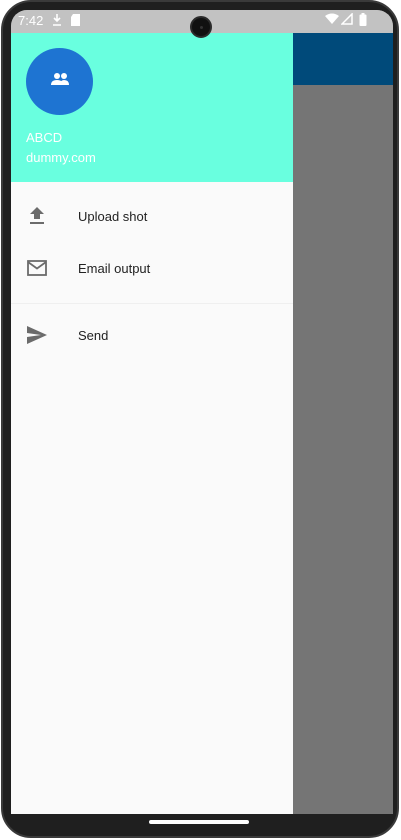 This screenshot has width=401, height=840. What do you see at coordinates (77, 20) in the screenshot?
I see `sd-card-icon` at bounding box center [77, 20].